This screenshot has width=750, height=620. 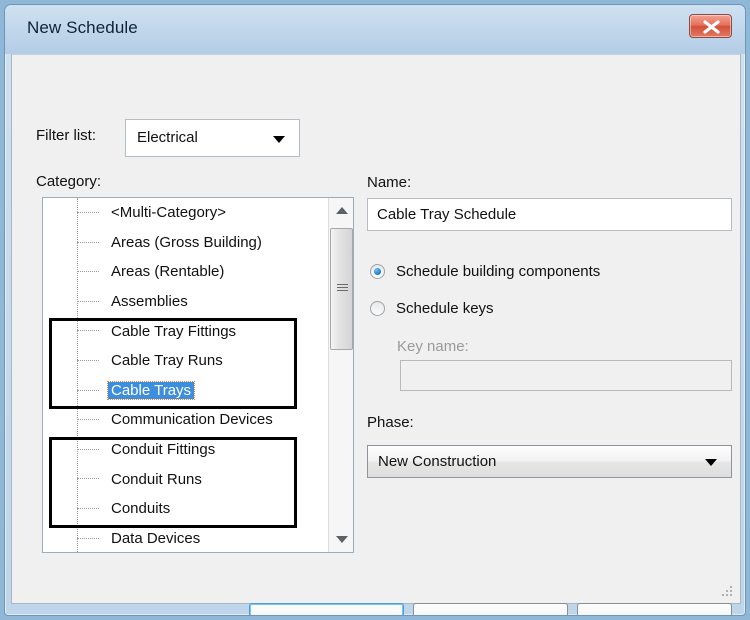 I want to click on category-item-label: Cable Trays, so click(x=151, y=390).